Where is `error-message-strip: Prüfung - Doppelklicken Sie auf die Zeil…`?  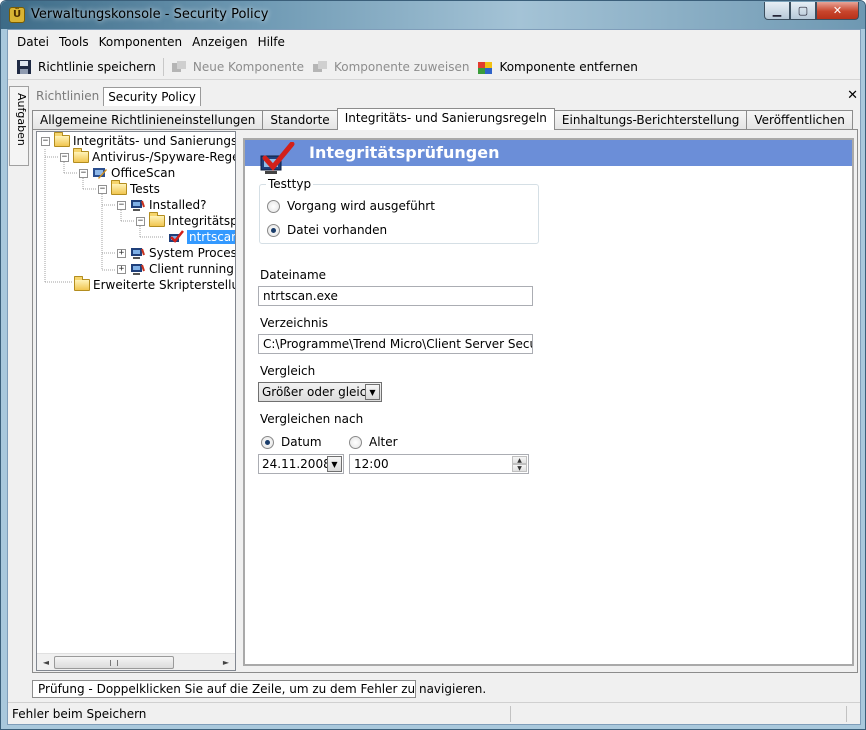 error-message-strip: Prüfung - Doppelklicken Sie auf die Zeil… is located at coordinates (259, 689).